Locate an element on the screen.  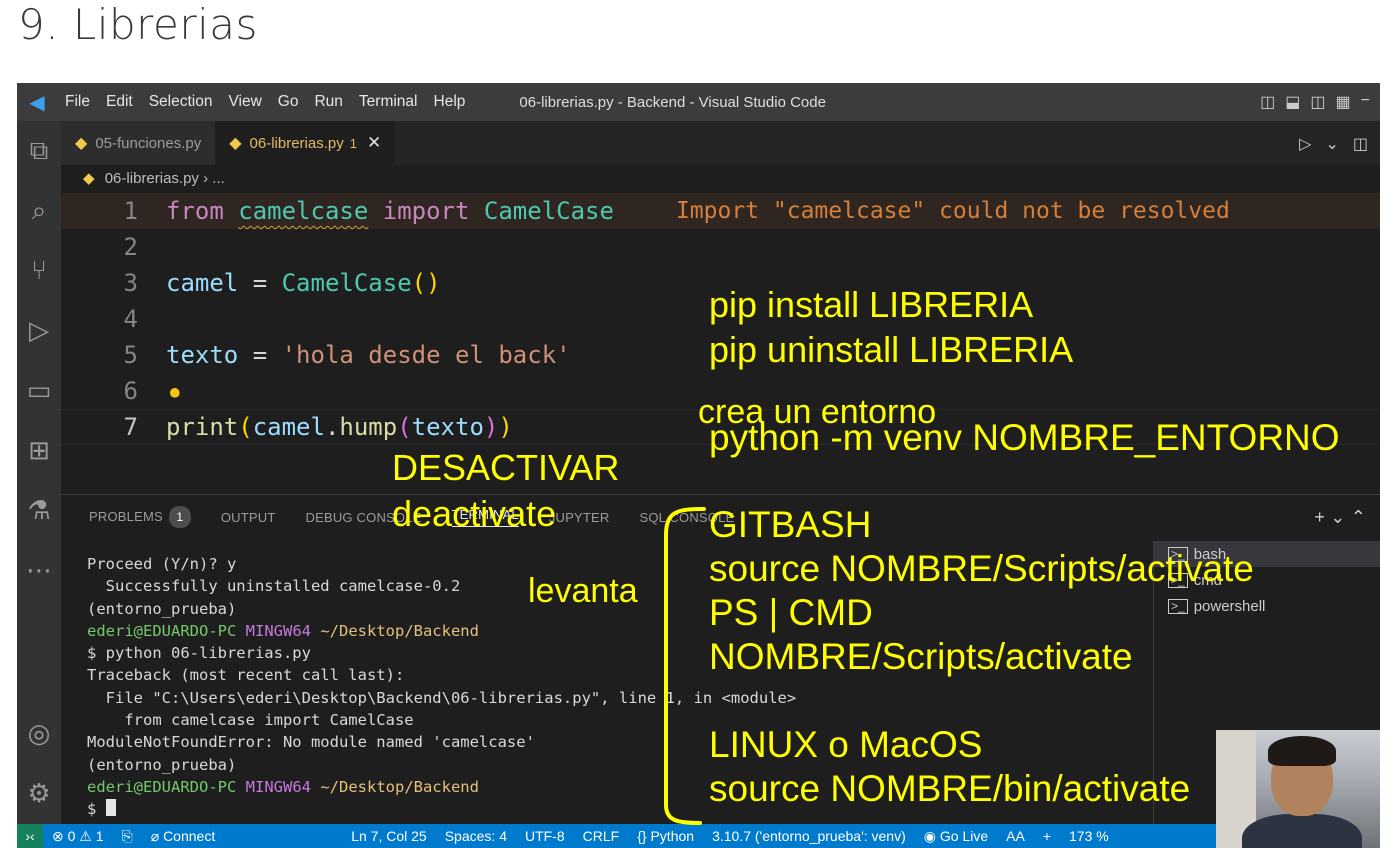
minimize-icon: − is located at coordinates (1365, 102).